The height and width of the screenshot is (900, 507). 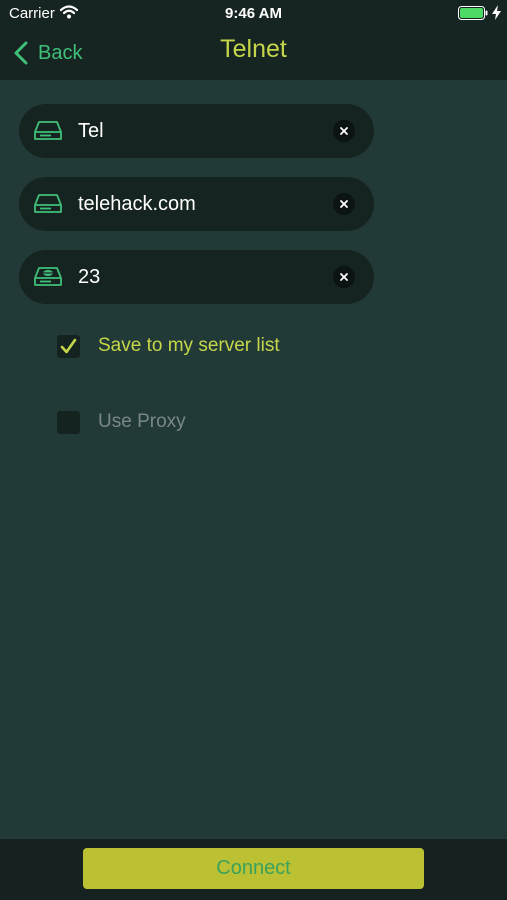 I want to click on use-proxy-checkbox, so click(x=68, y=422).